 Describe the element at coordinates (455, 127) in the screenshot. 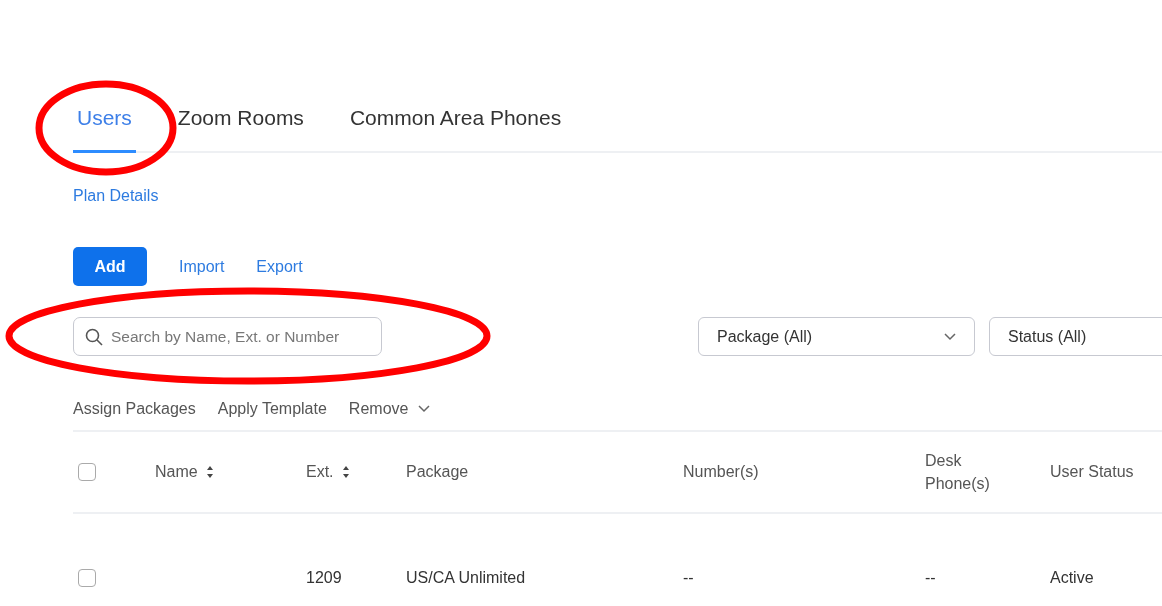

I see `tab: Common Area Phones` at that location.